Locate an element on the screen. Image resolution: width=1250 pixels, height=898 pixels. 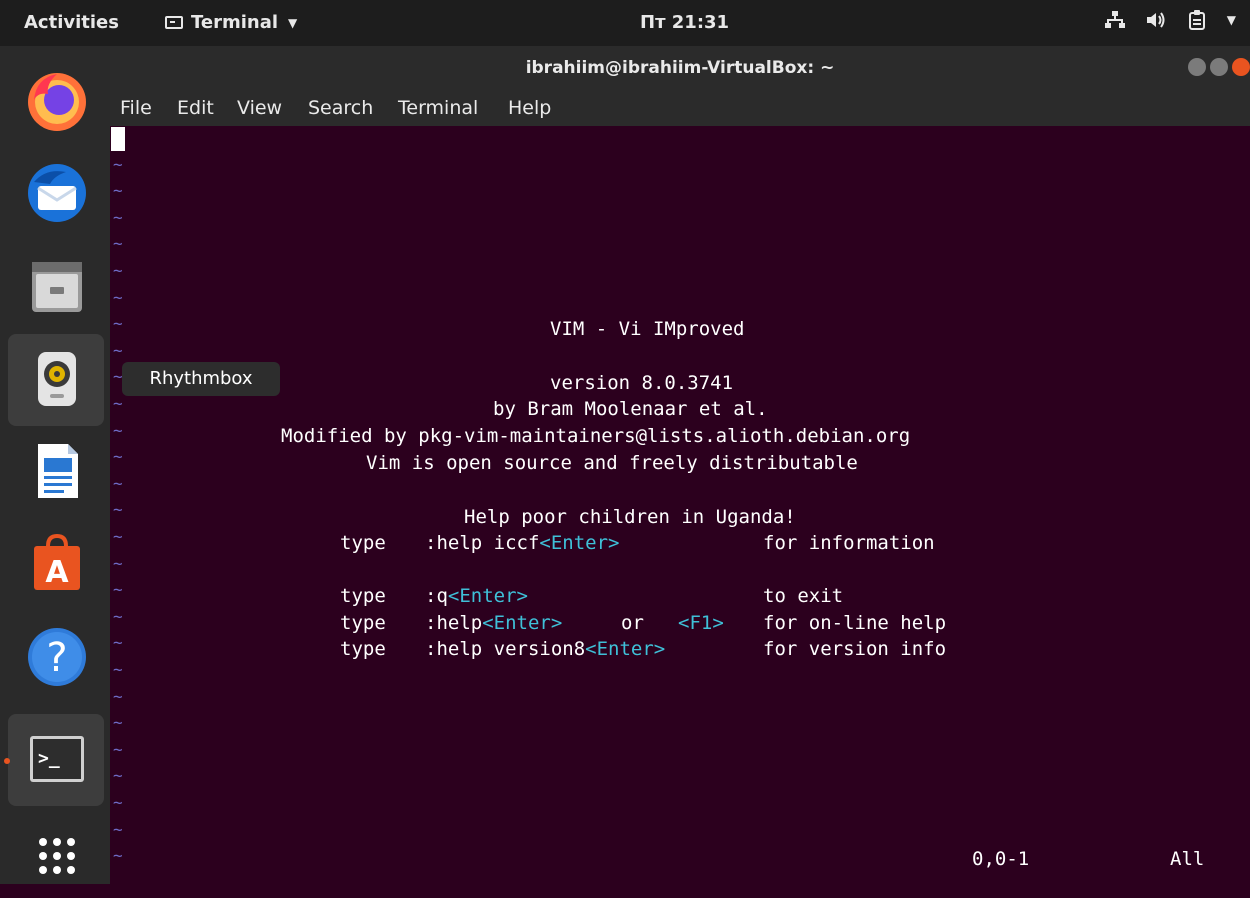
minimize-icon is located at coordinates (1197, 67).